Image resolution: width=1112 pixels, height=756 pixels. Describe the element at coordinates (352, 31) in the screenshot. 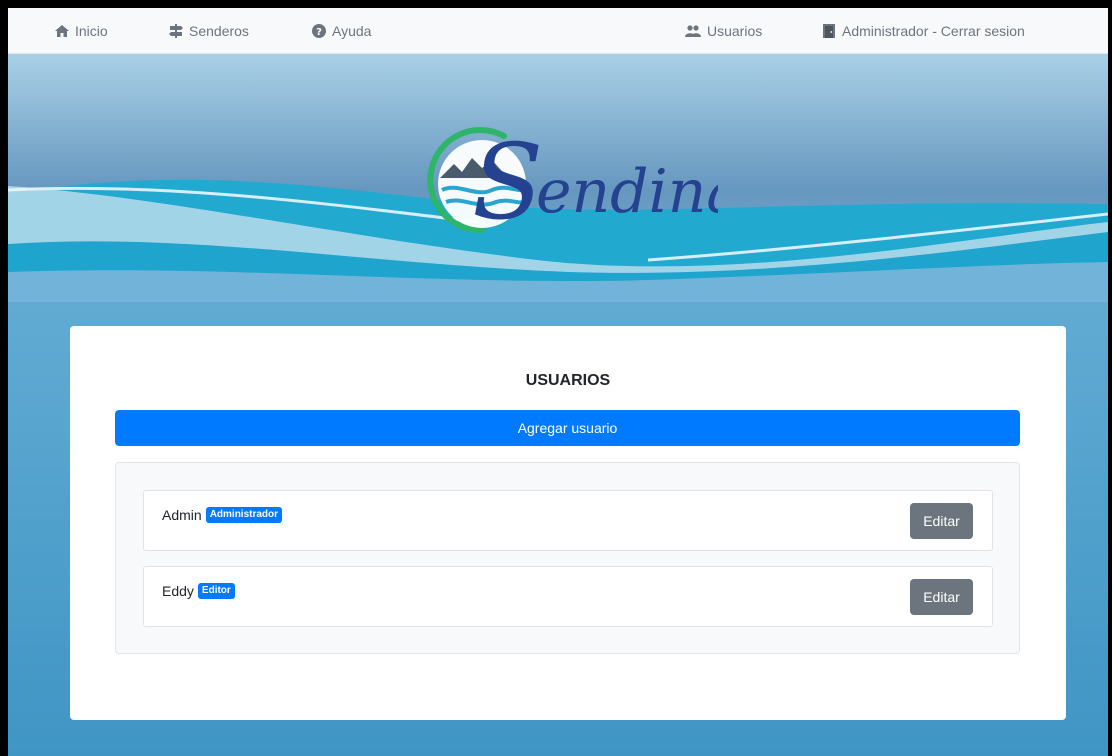

I see `nav-help-label: Ayuda` at that location.